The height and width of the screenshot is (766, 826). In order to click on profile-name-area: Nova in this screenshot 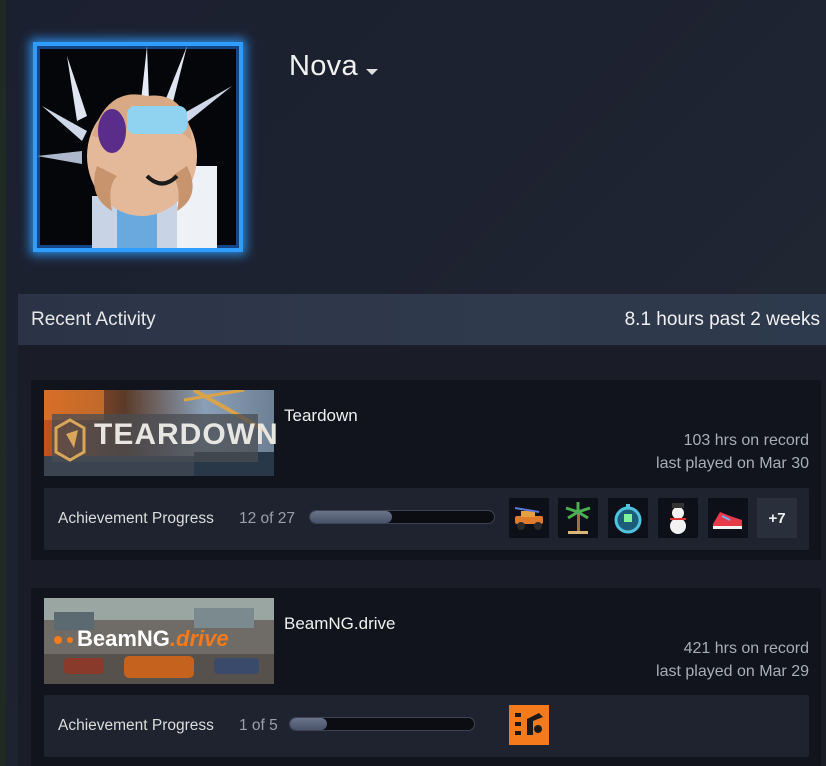, I will do `click(333, 66)`.